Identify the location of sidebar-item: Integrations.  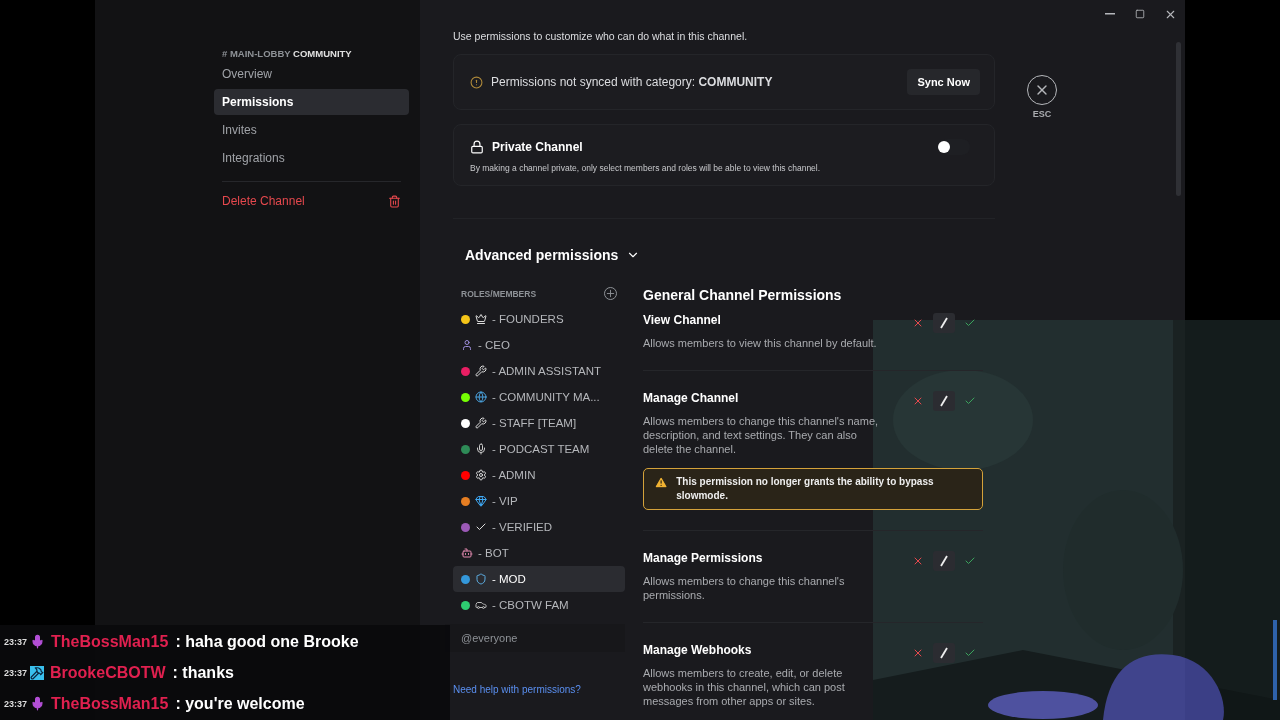
(311, 158).